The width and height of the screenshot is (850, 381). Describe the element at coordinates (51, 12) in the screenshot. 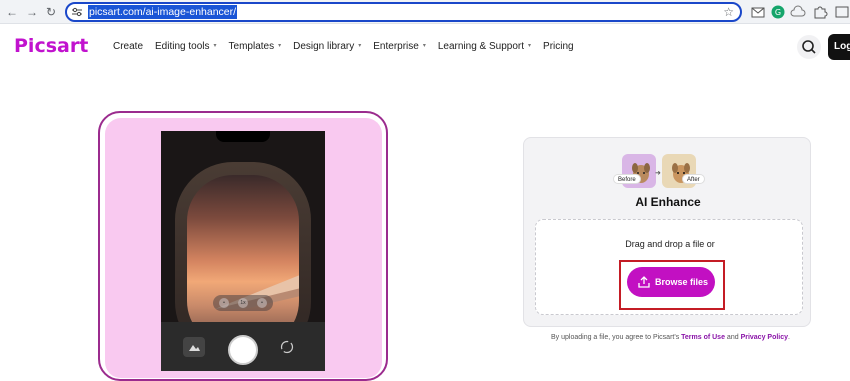

I see `reload-icon: ↻` at that location.